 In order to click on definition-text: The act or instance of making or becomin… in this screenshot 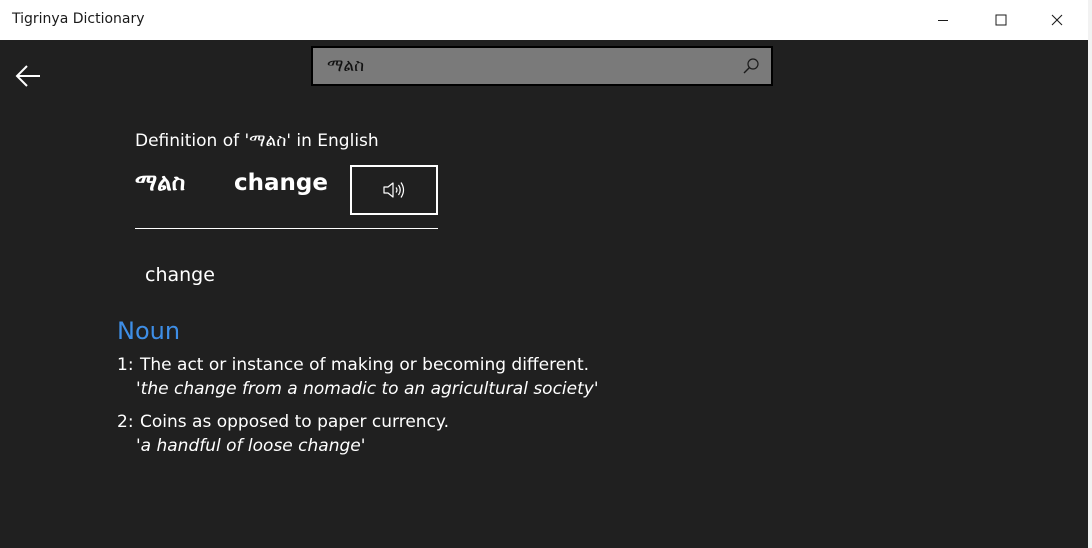, I will do `click(365, 365)`.